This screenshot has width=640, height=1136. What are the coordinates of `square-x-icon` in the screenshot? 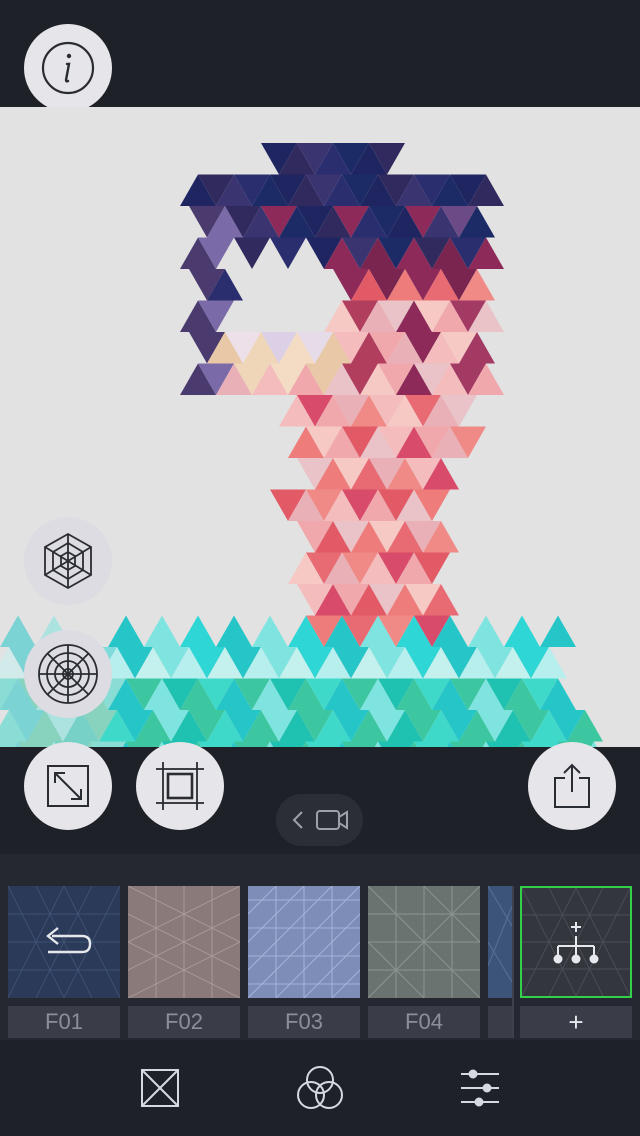 It's located at (160, 1088).